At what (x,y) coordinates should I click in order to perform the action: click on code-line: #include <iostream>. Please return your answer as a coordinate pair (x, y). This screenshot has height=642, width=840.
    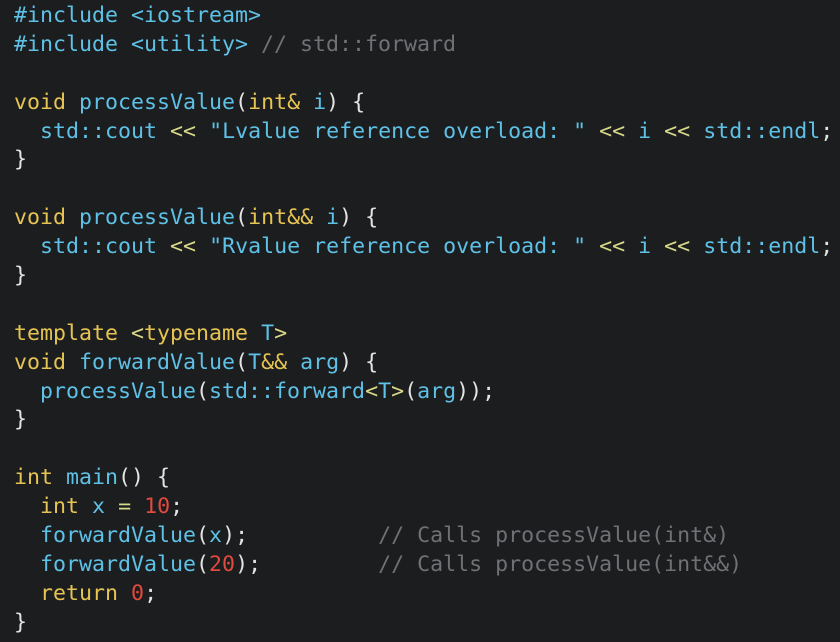
    Looking at the image, I should click on (423, 16).